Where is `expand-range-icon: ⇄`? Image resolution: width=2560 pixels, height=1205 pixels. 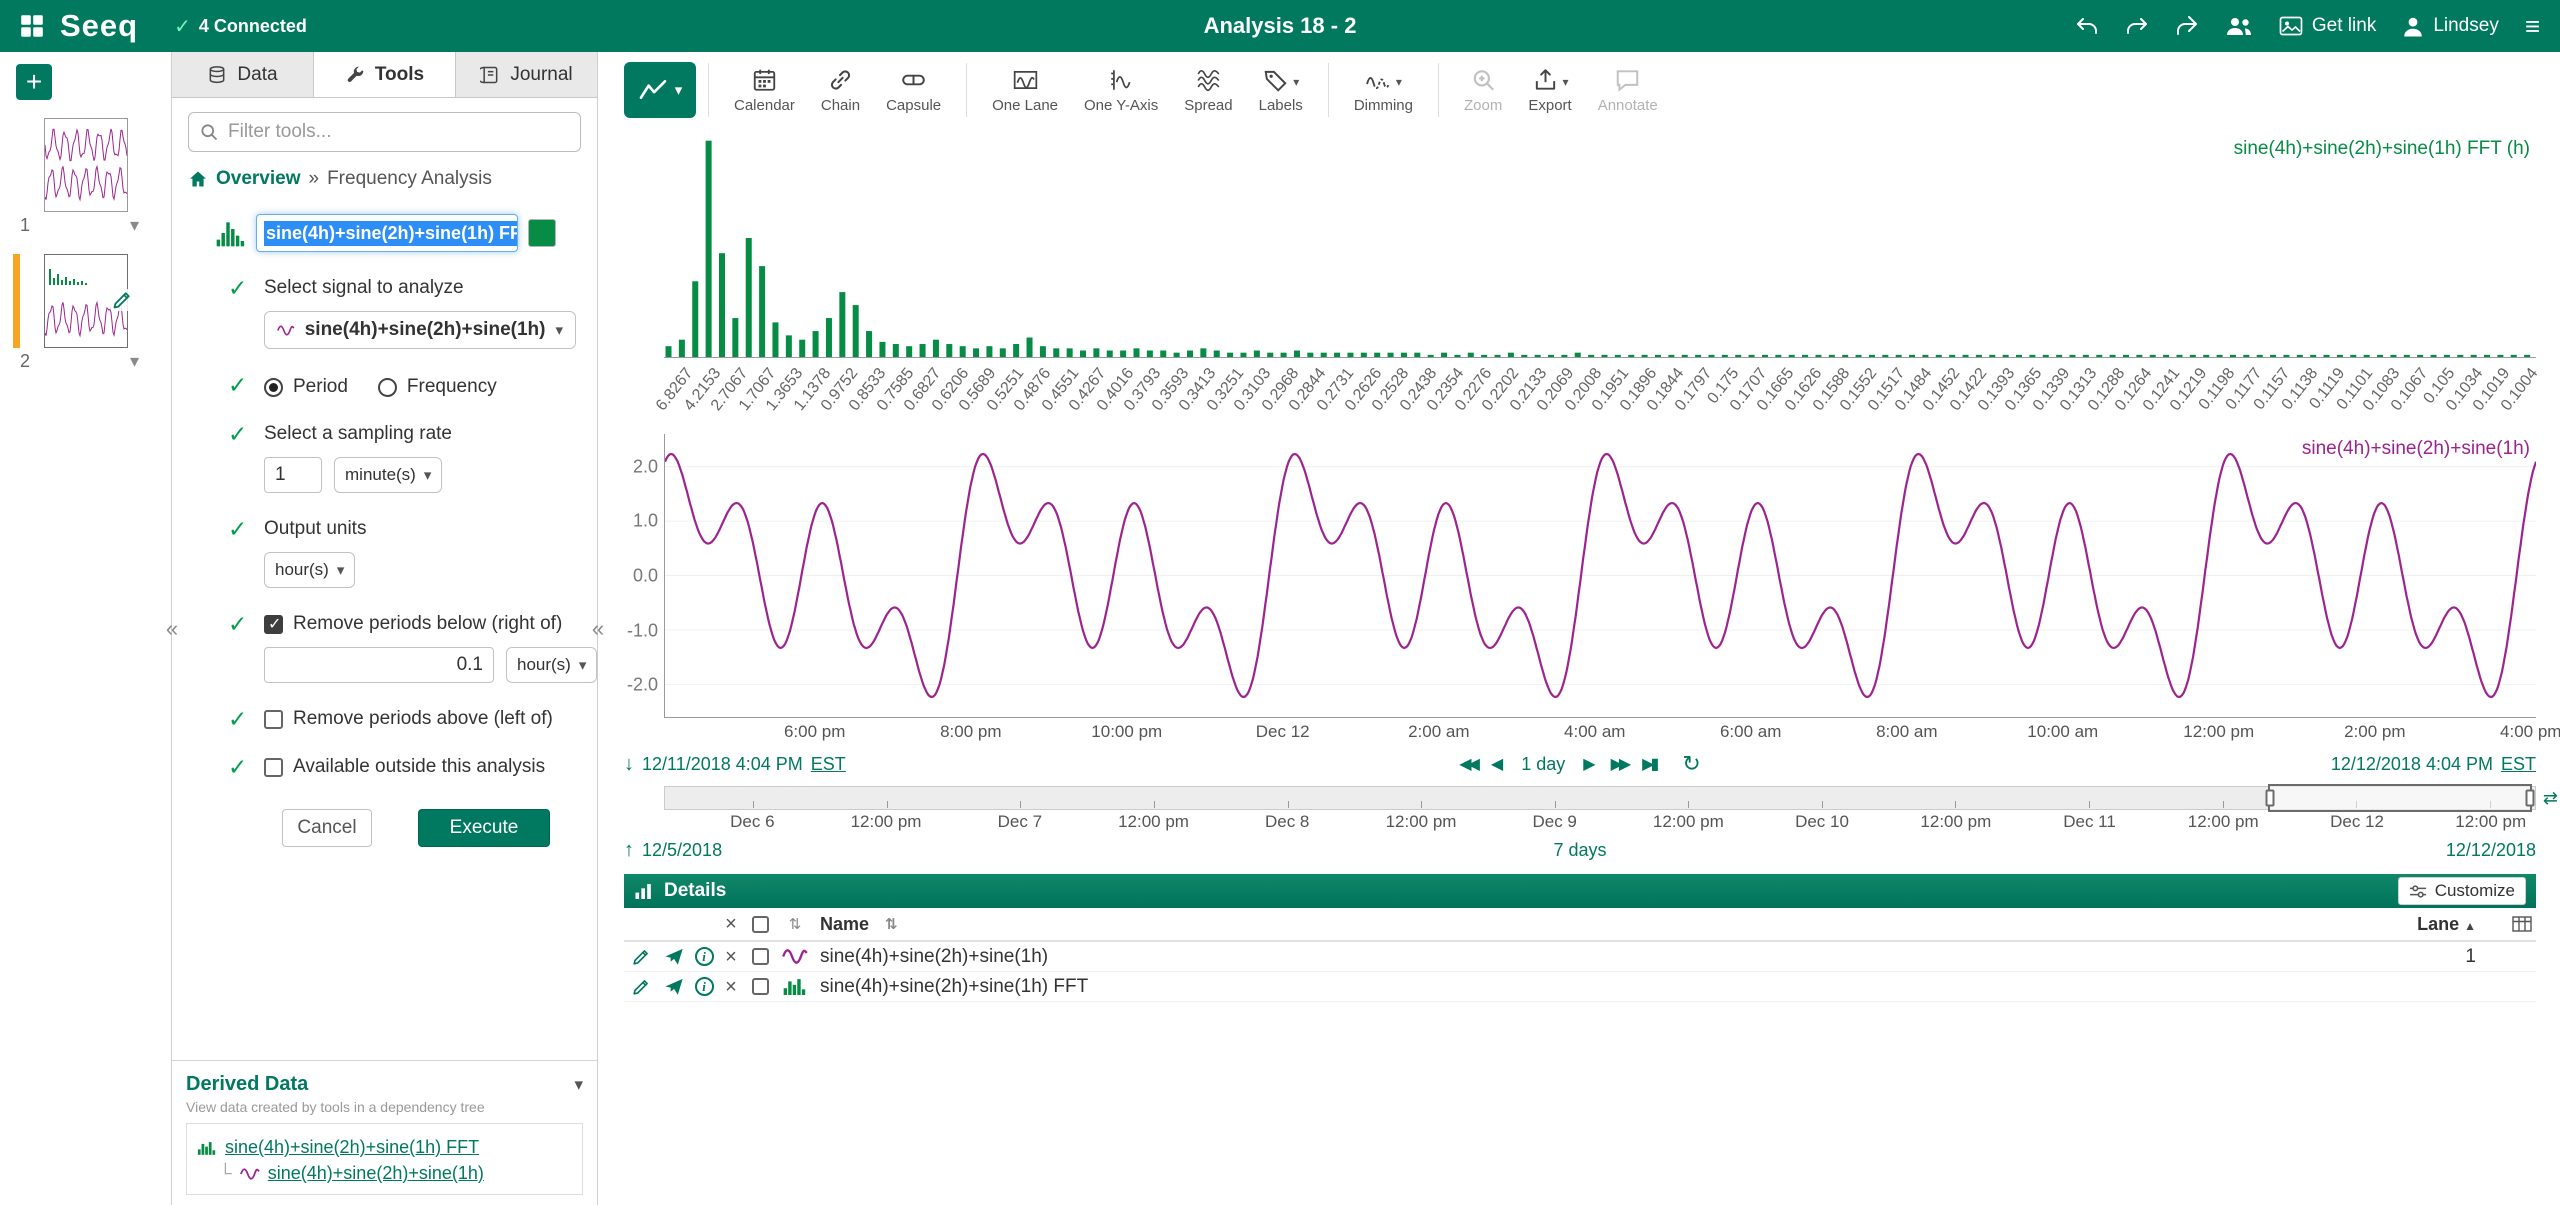
expand-range-icon: ⇄ is located at coordinates (2550, 798).